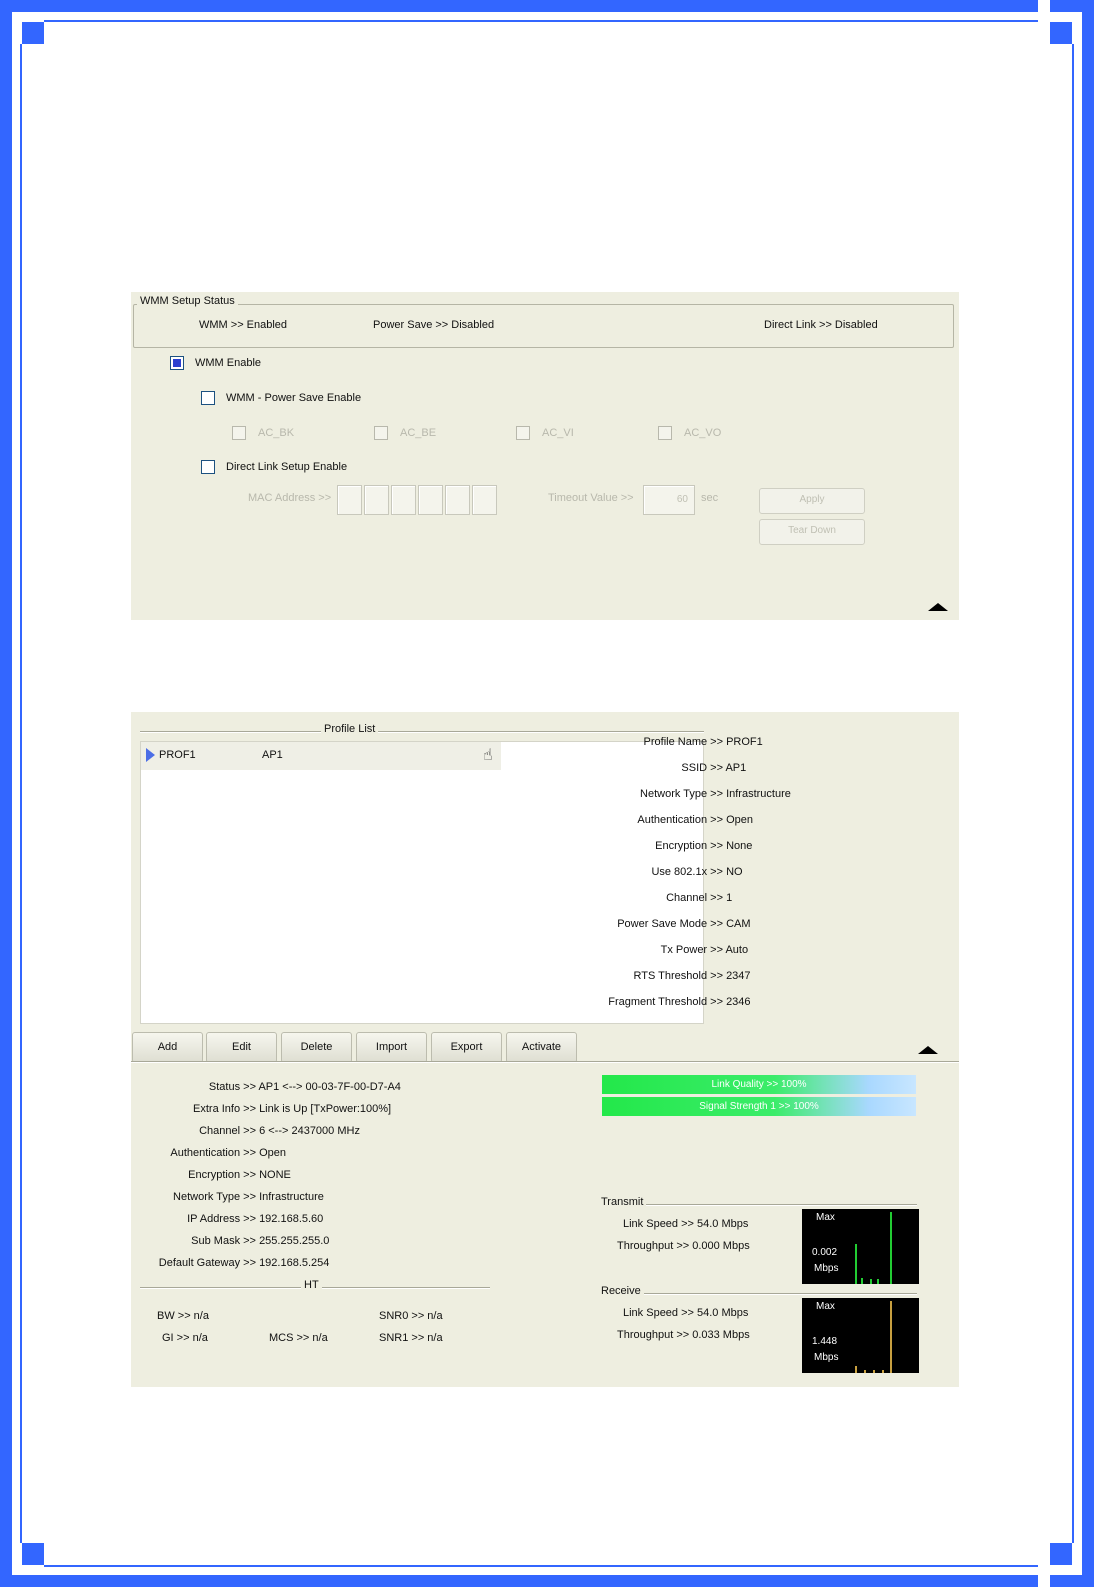  Describe the element at coordinates (177, 363) in the screenshot. I see `wmm-enable-checkbox` at that location.